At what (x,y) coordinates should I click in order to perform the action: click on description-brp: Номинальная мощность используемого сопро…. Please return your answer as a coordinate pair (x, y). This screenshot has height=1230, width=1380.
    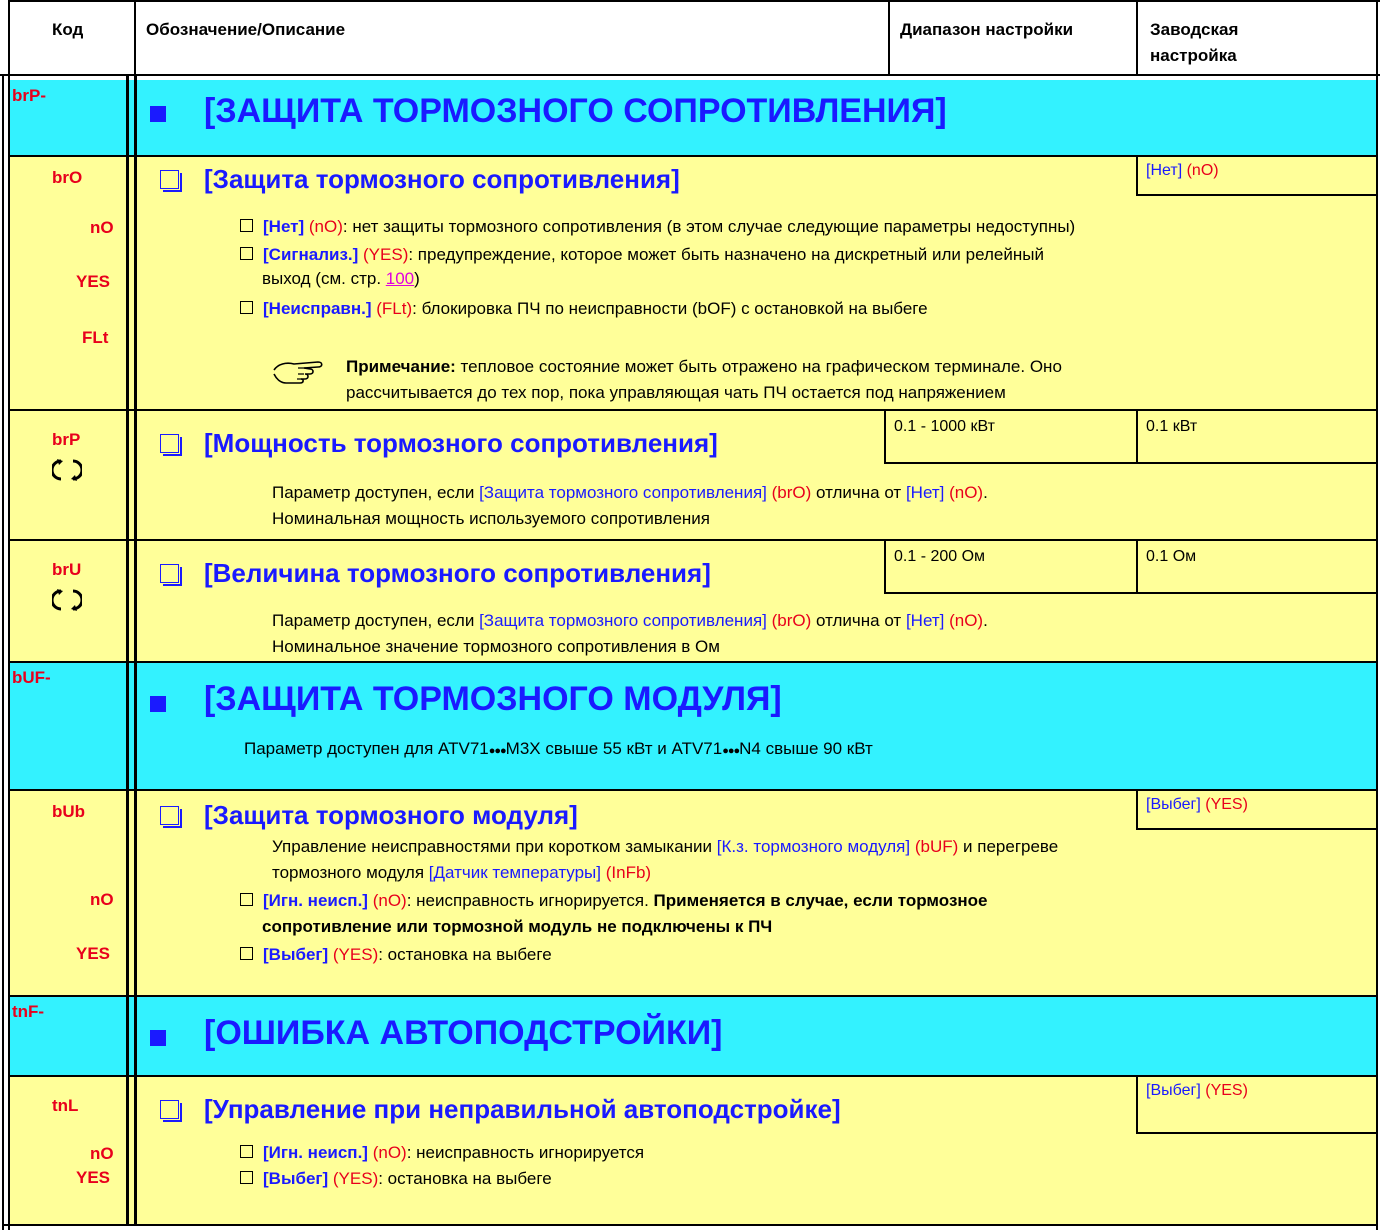
    Looking at the image, I should click on (491, 518).